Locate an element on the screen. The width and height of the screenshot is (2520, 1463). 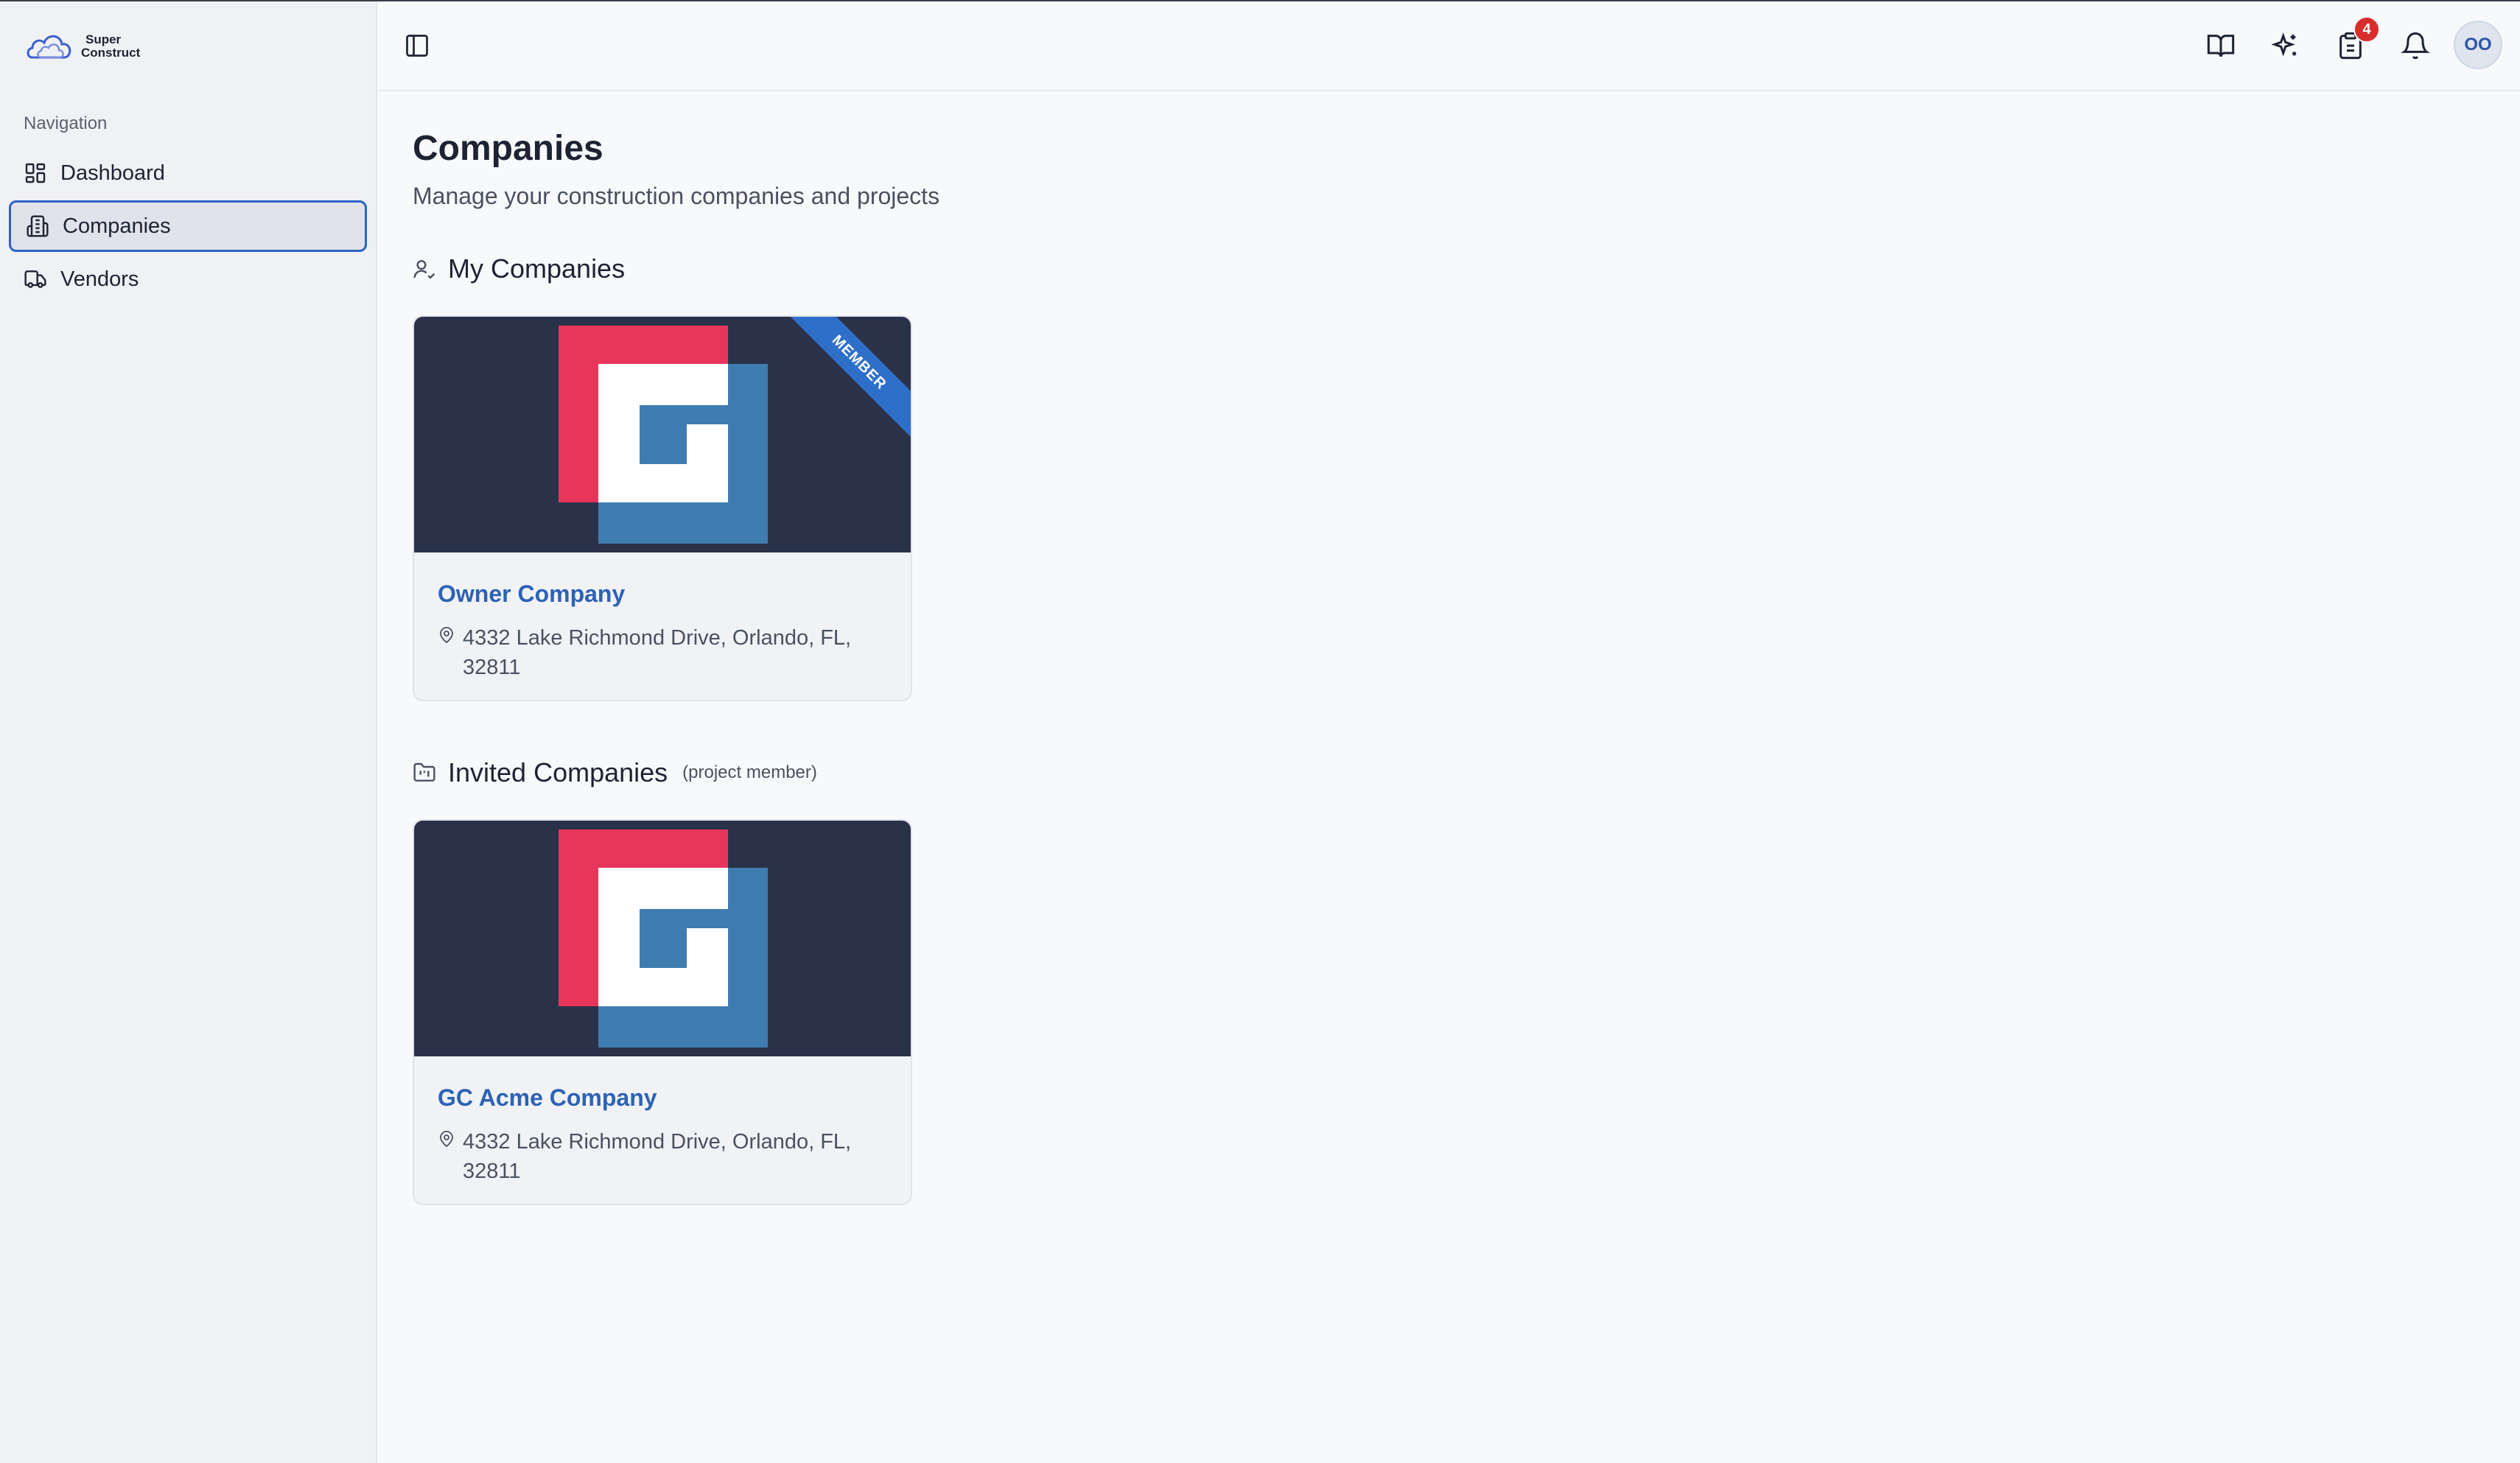
company-banner is located at coordinates (662, 938).